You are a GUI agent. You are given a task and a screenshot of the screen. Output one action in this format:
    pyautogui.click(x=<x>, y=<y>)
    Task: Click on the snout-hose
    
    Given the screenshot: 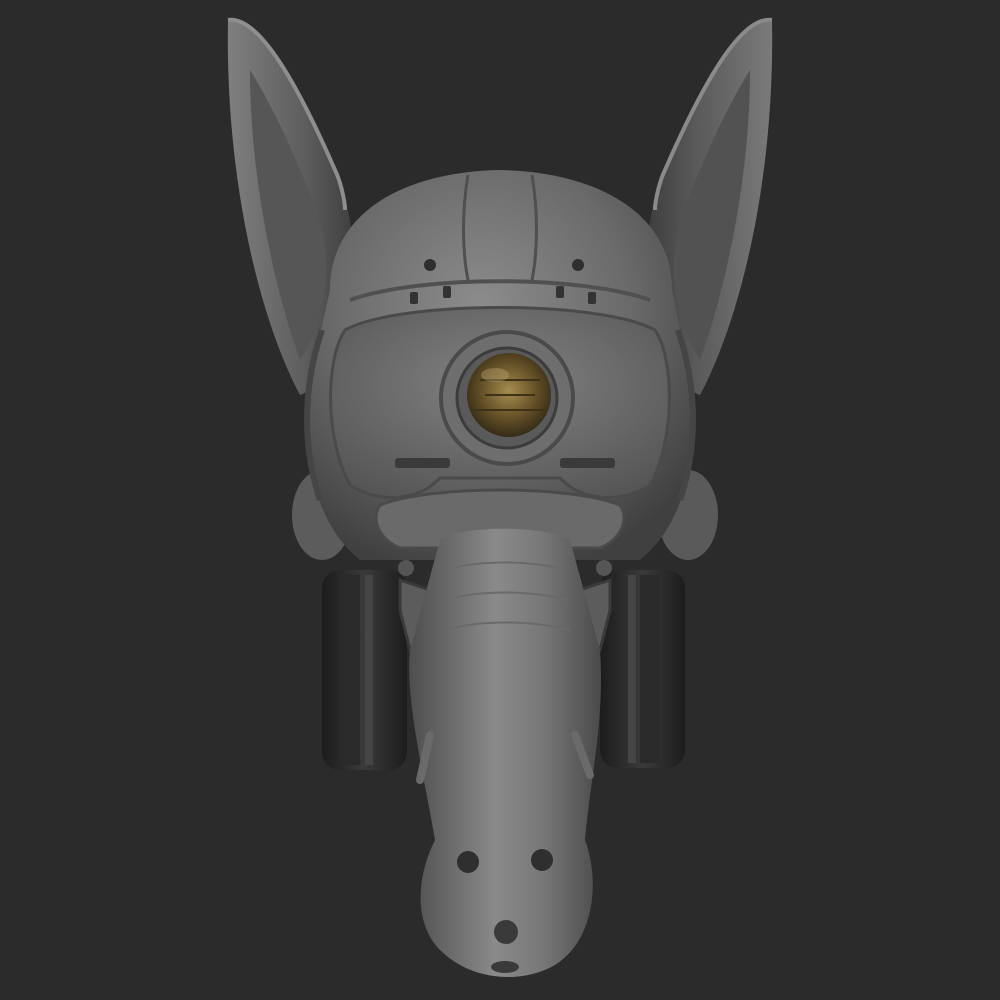 What is the action you would take?
    pyautogui.click(x=505, y=752)
    